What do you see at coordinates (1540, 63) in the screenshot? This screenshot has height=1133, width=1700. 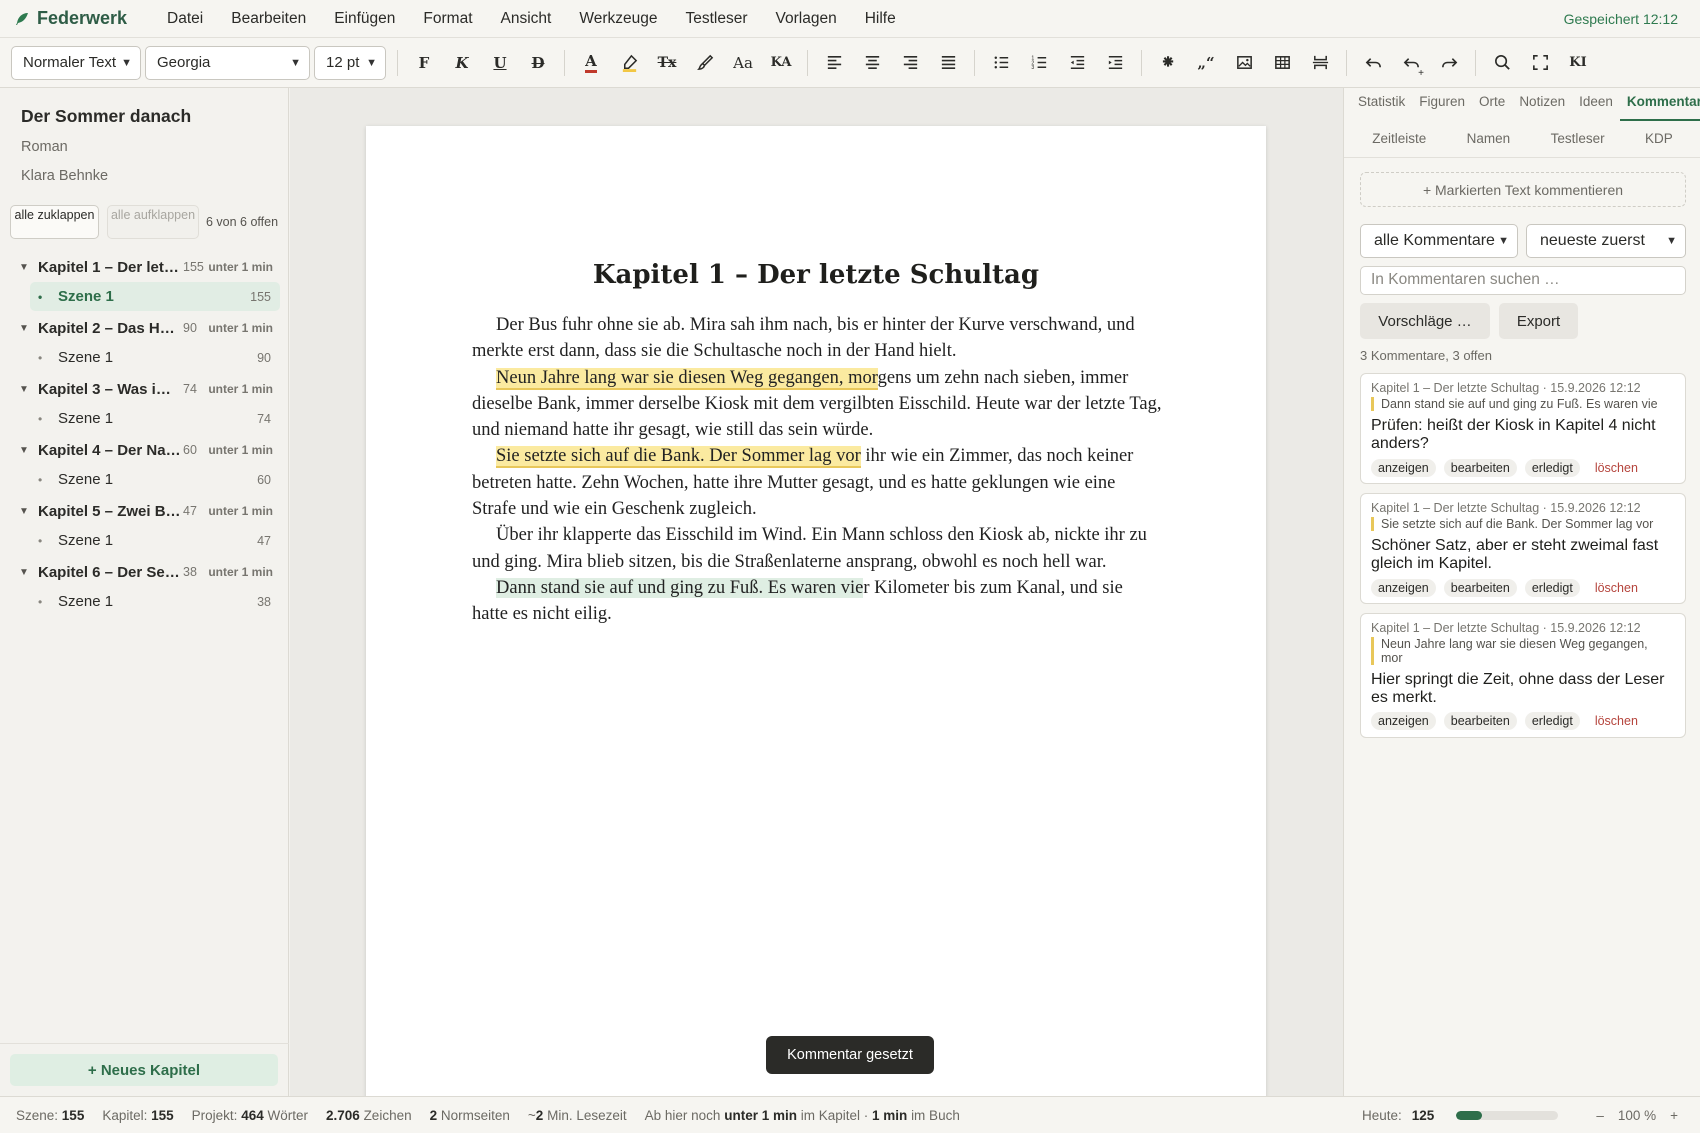 I see `fullscreen-button` at bounding box center [1540, 63].